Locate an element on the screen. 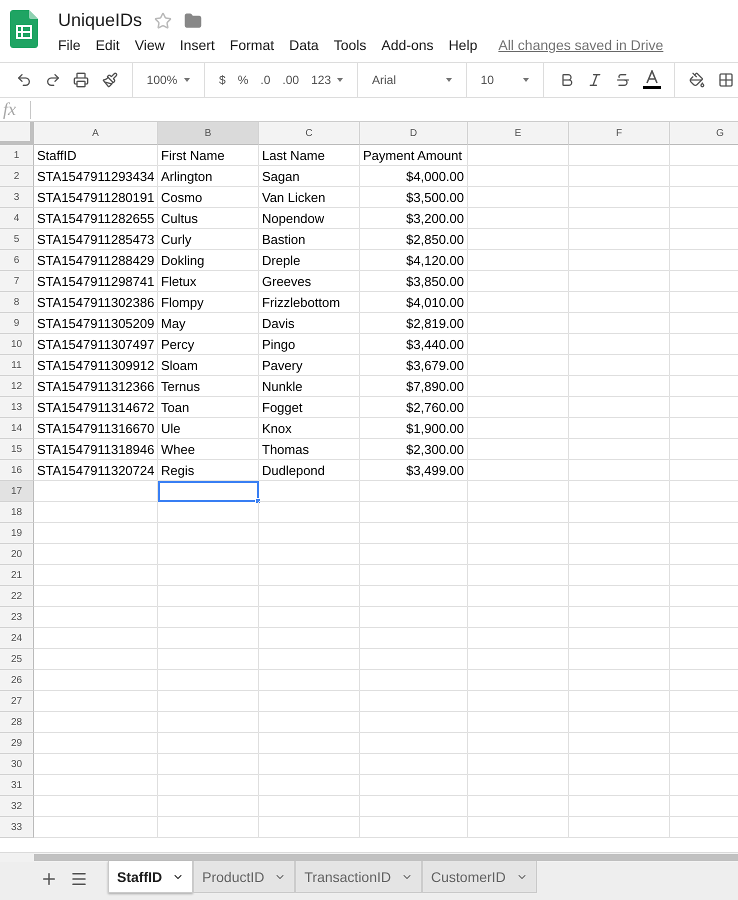 The width and height of the screenshot is (738, 900). menu-item: Insert is located at coordinates (197, 45).